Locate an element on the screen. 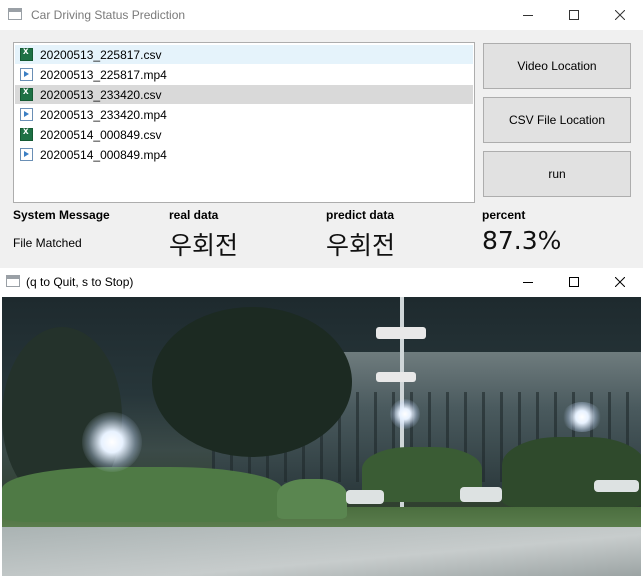  close-button is located at coordinates (620, 15).